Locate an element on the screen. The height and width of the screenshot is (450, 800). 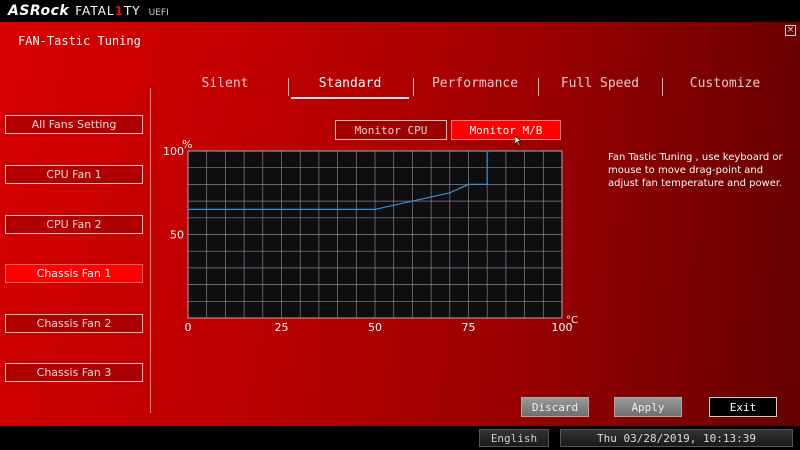
y-tick-label: 100 is located at coordinates (173, 151).